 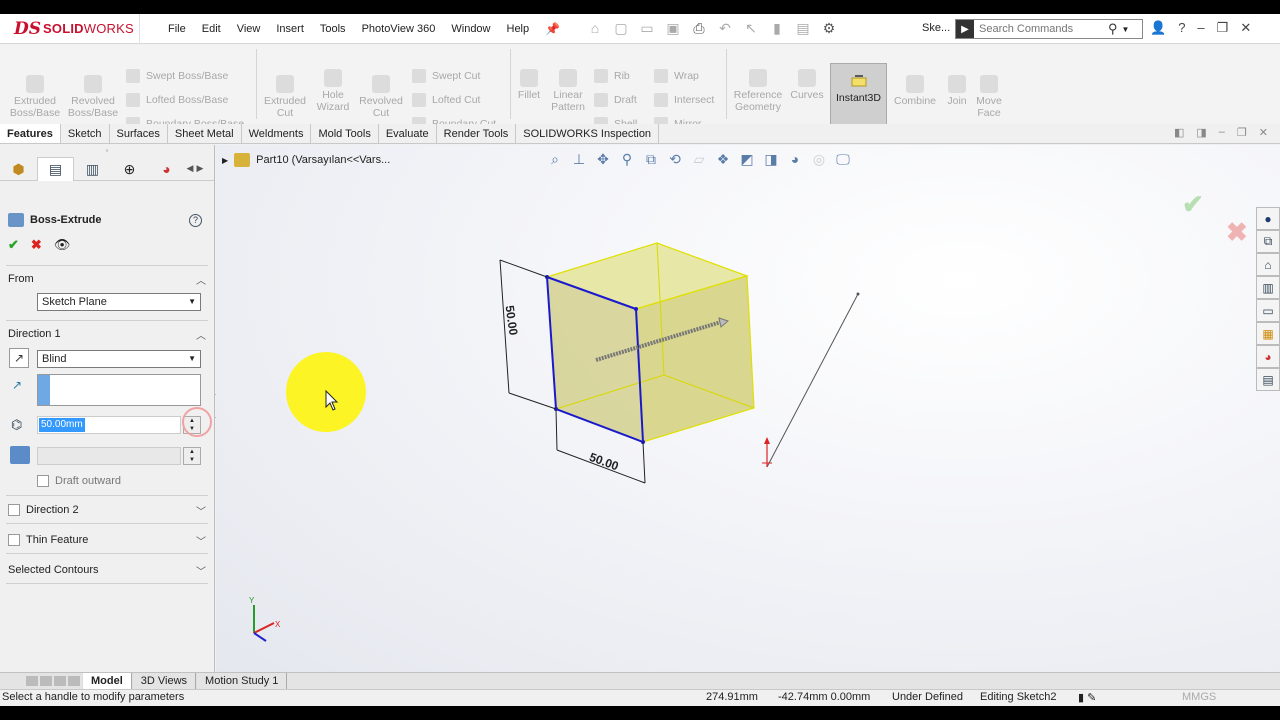 What do you see at coordinates (242, 681) in the screenshot?
I see `tab-motion-study: Motion Study 1` at bounding box center [242, 681].